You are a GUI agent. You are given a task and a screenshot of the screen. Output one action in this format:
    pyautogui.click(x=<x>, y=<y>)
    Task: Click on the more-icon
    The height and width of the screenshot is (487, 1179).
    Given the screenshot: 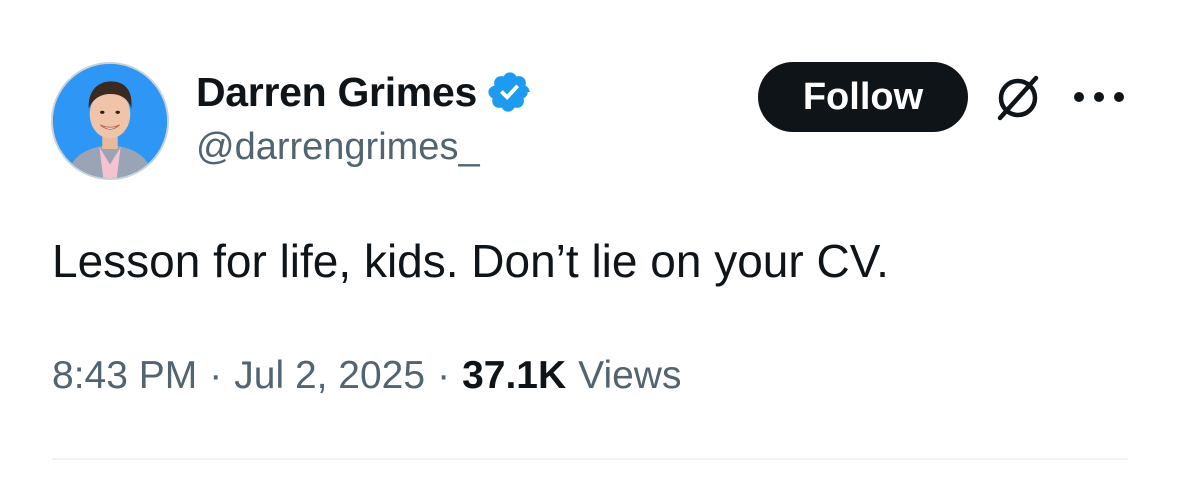 What is the action you would take?
    pyautogui.click(x=1099, y=97)
    